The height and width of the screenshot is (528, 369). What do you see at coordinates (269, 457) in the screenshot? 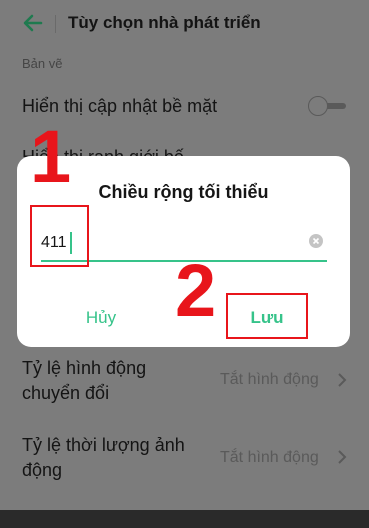
I see `setting-value-animator-duration: Tắt hình động` at bounding box center [269, 457].